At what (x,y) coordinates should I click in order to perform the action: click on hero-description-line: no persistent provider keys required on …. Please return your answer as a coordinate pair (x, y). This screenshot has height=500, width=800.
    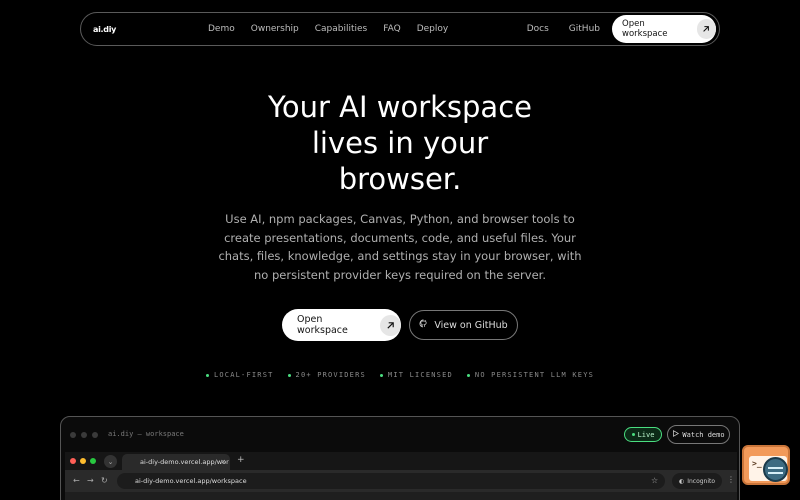
    Looking at the image, I should click on (400, 274).